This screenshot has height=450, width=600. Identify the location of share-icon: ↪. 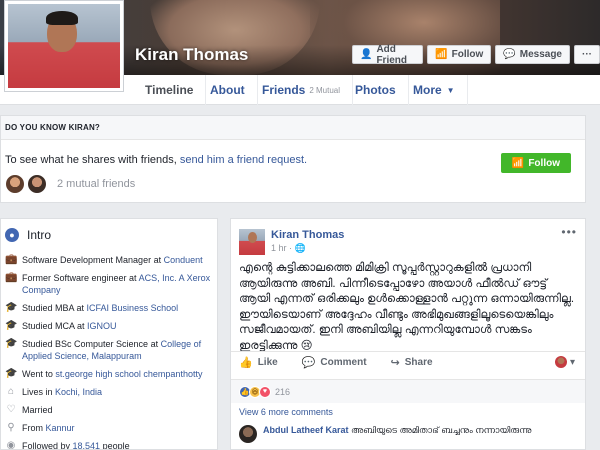
(395, 363).